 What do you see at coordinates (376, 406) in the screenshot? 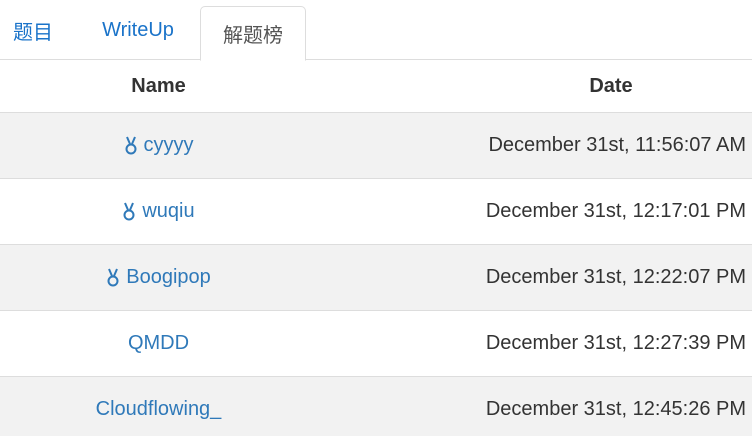
I see `table-row: Cloudflowing_ December 31st, 12:45:26 PM` at bounding box center [376, 406].